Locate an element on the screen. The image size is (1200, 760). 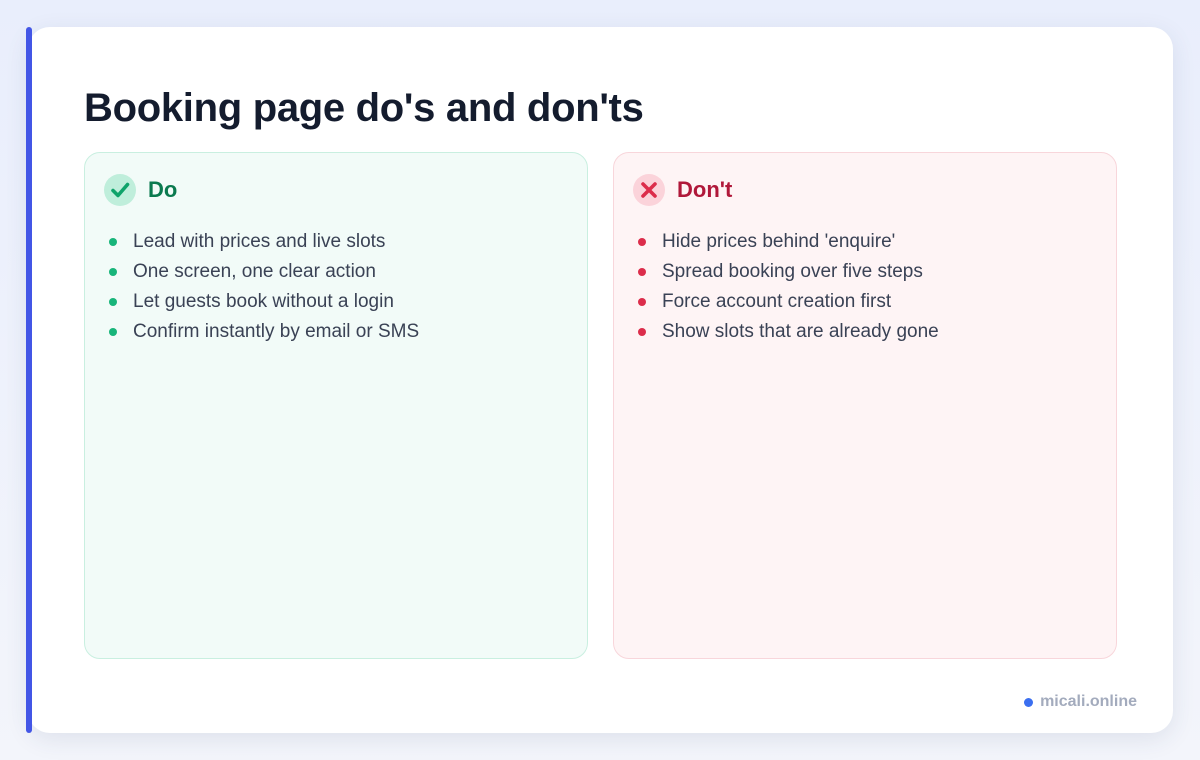
do-list-item: Confirm instantly by email or SMS is located at coordinates (264, 332).